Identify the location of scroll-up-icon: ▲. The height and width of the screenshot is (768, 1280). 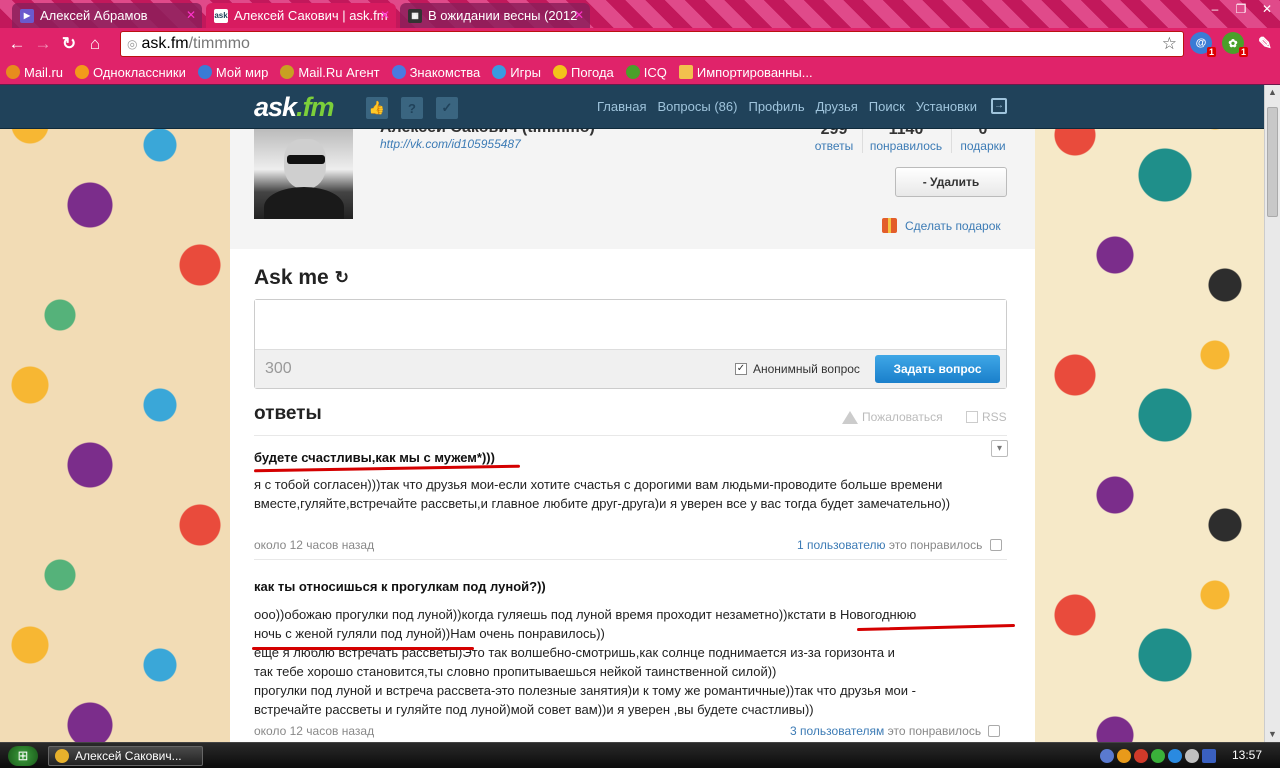
(1272, 92).